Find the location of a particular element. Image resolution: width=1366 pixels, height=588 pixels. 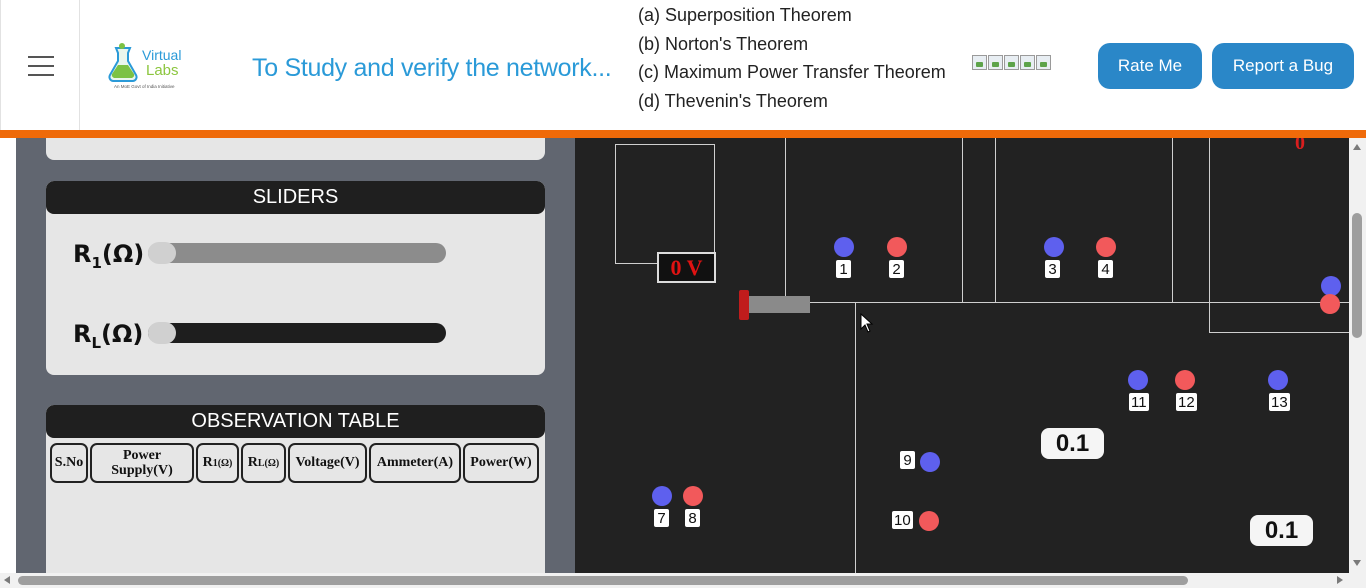

hamburger-menu-icon is located at coordinates (41, 66).